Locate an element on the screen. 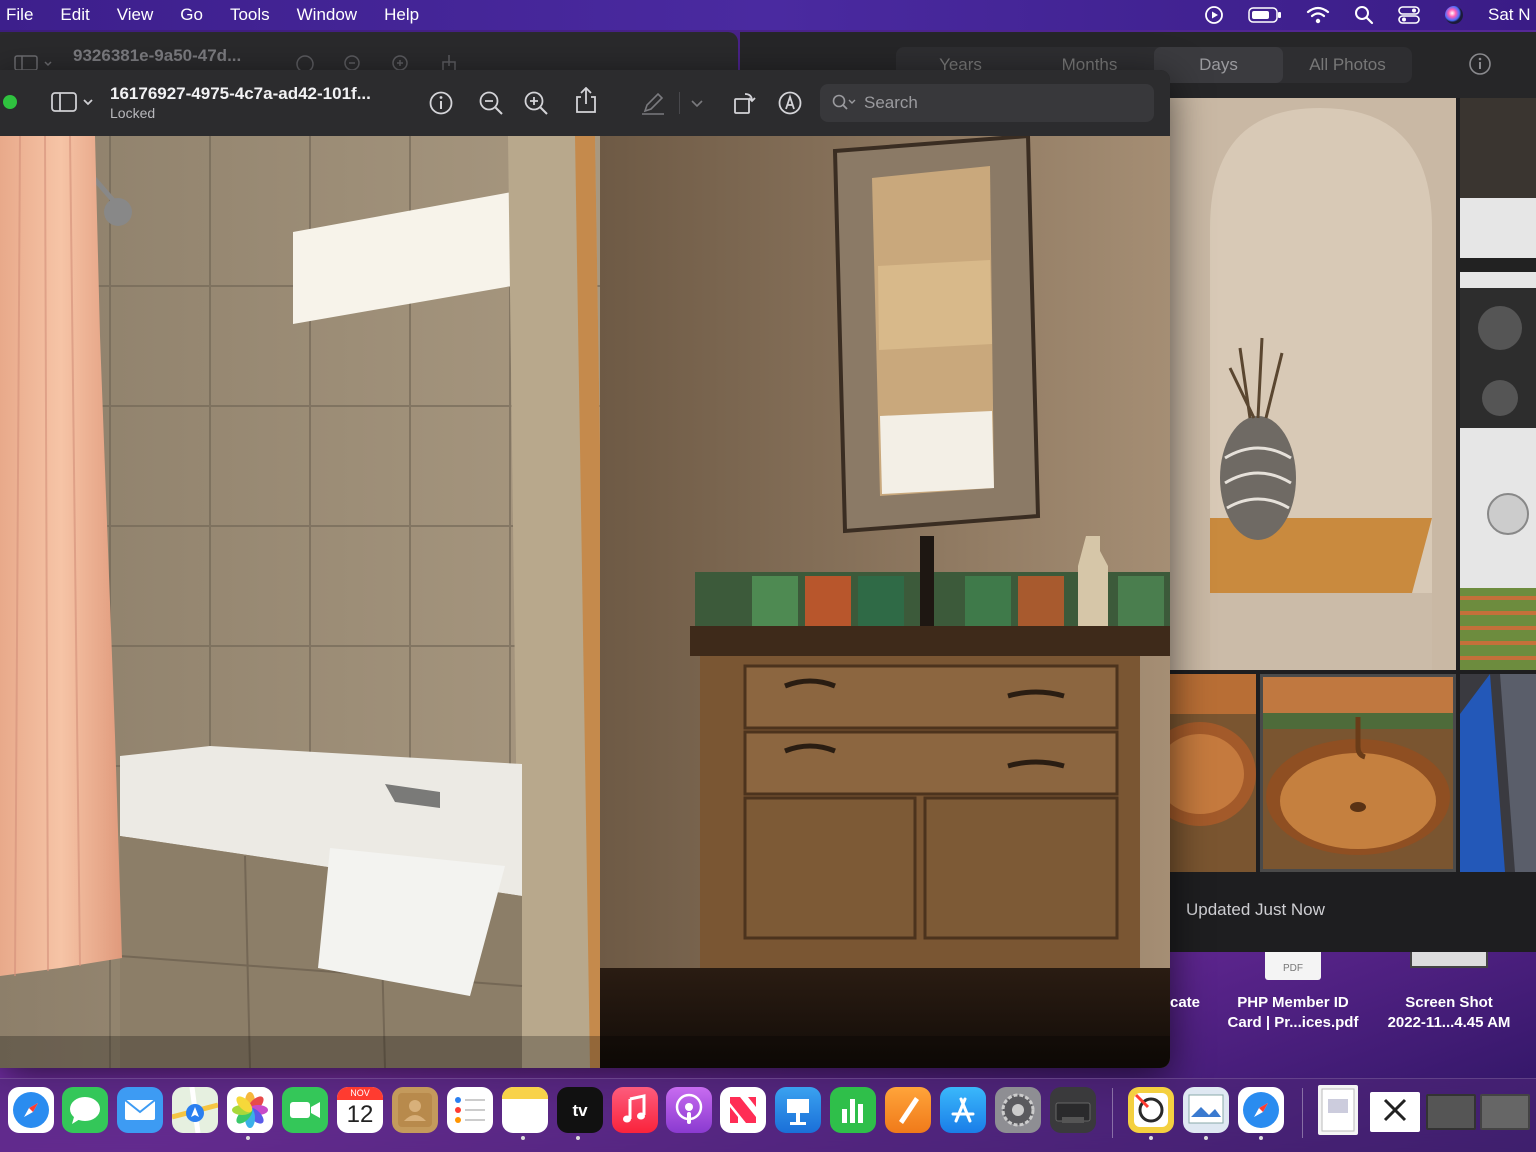 The image size is (1536, 1152). siri-icon is located at coordinates (1454, 15).